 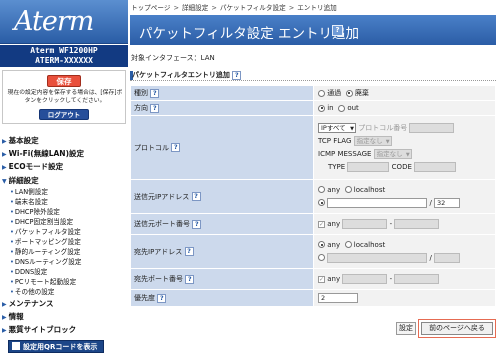 What do you see at coordinates (321, 93) in the screenshot?
I see `type-pass-radio` at bounding box center [321, 93].